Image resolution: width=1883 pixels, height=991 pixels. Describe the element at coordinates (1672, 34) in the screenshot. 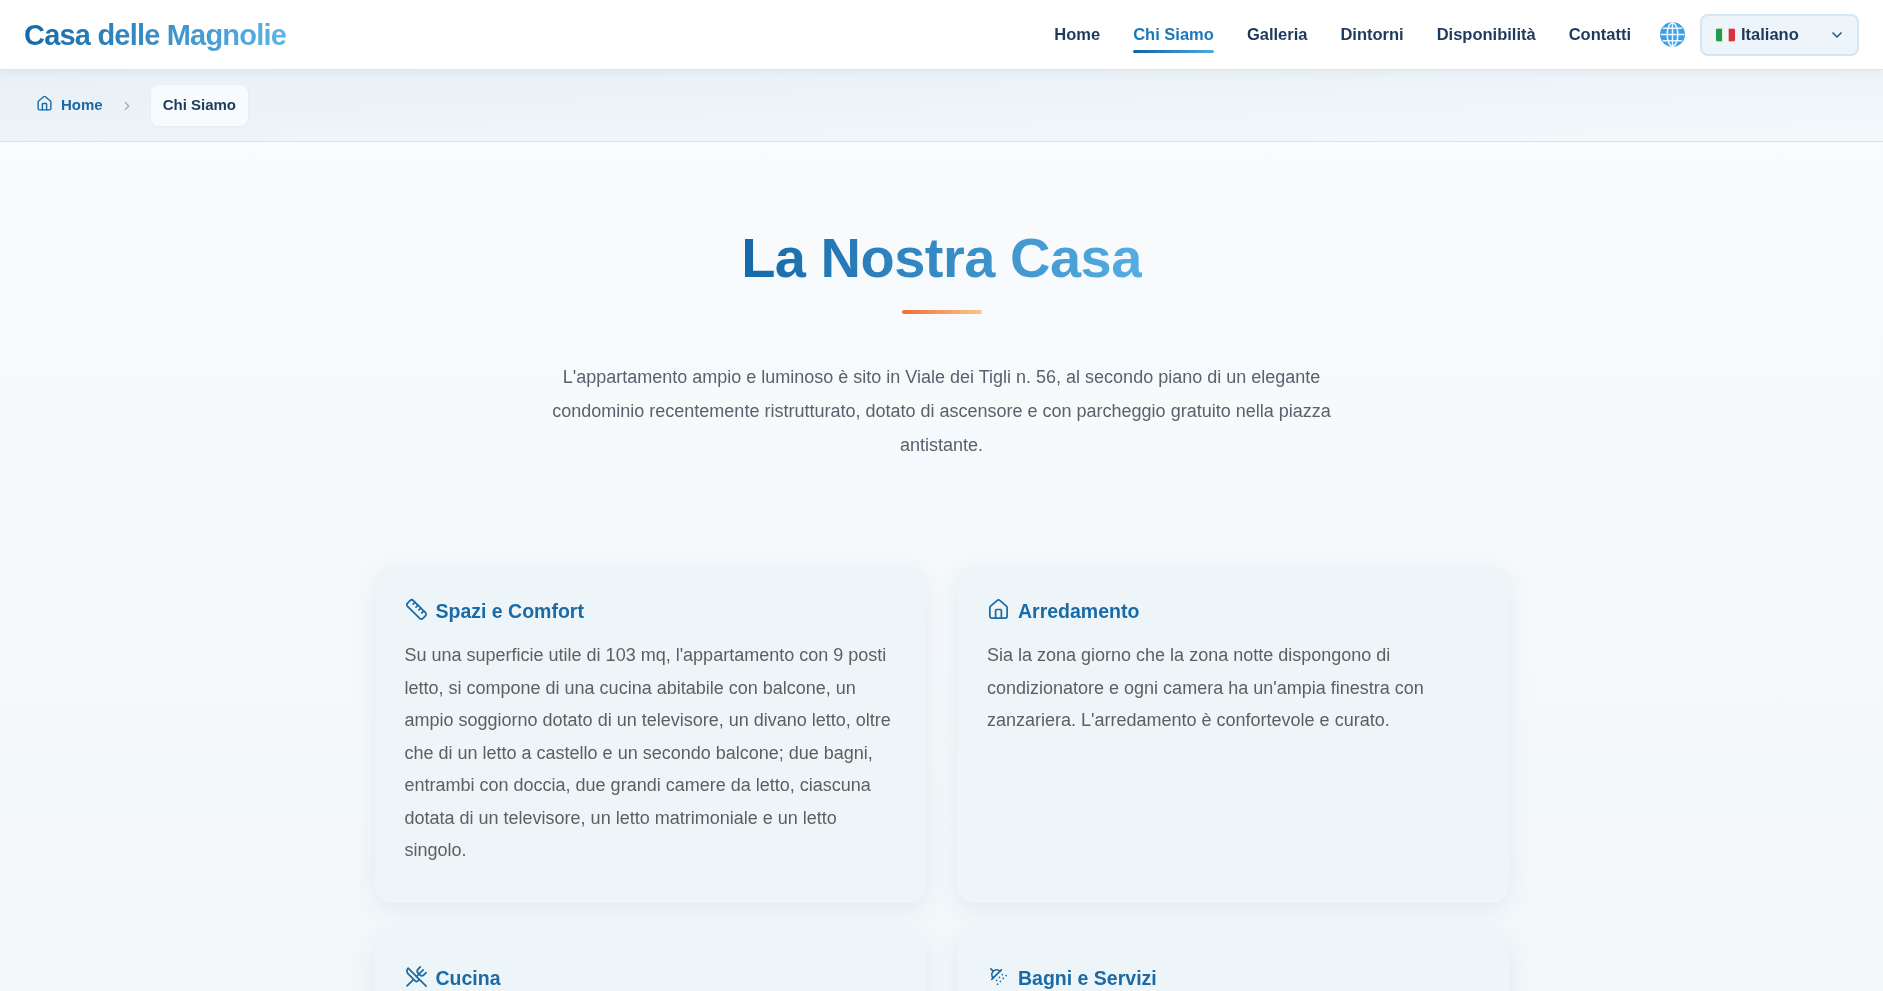

I see `globe-icon` at that location.